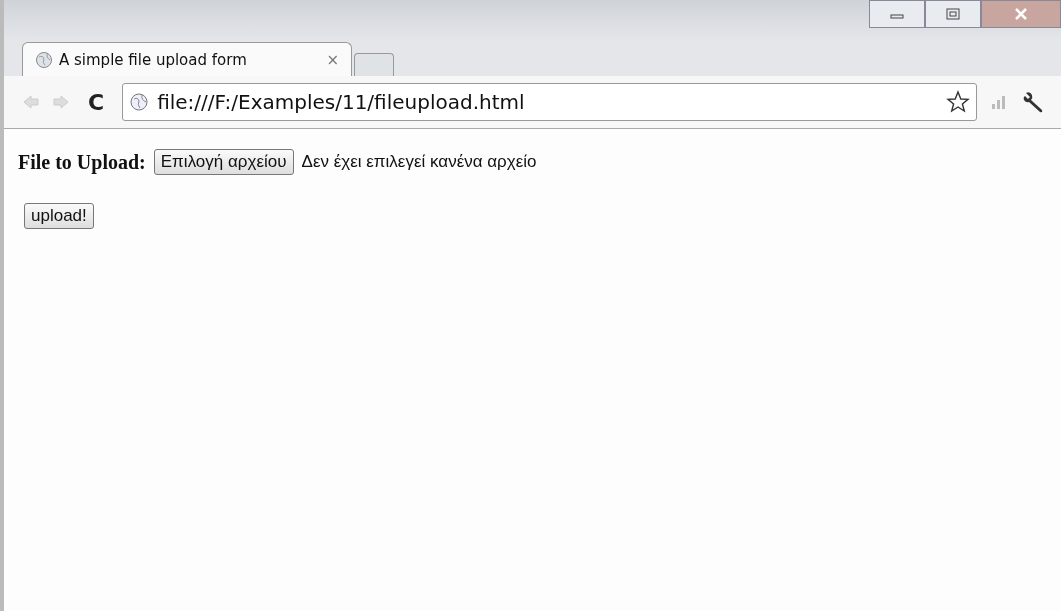  I want to click on star-icon, so click(958, 102).